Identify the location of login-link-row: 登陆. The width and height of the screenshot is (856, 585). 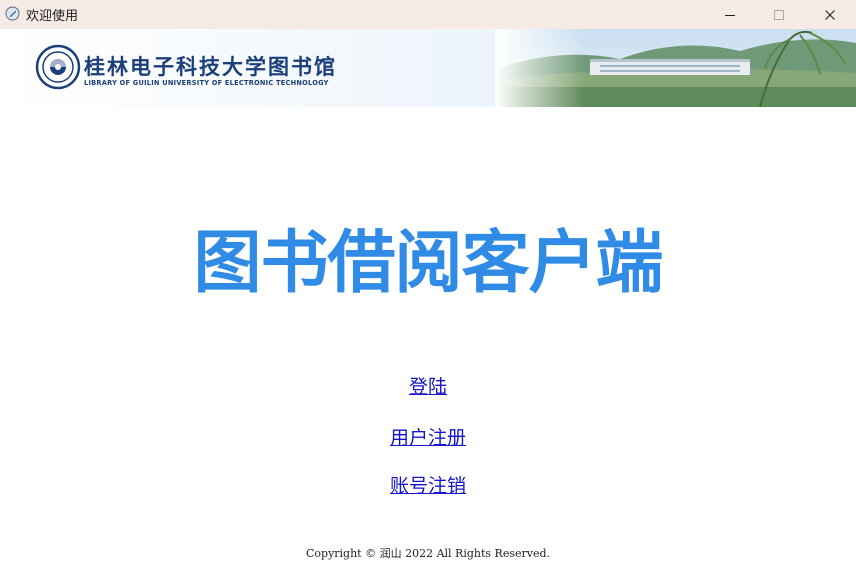
(428, 385).